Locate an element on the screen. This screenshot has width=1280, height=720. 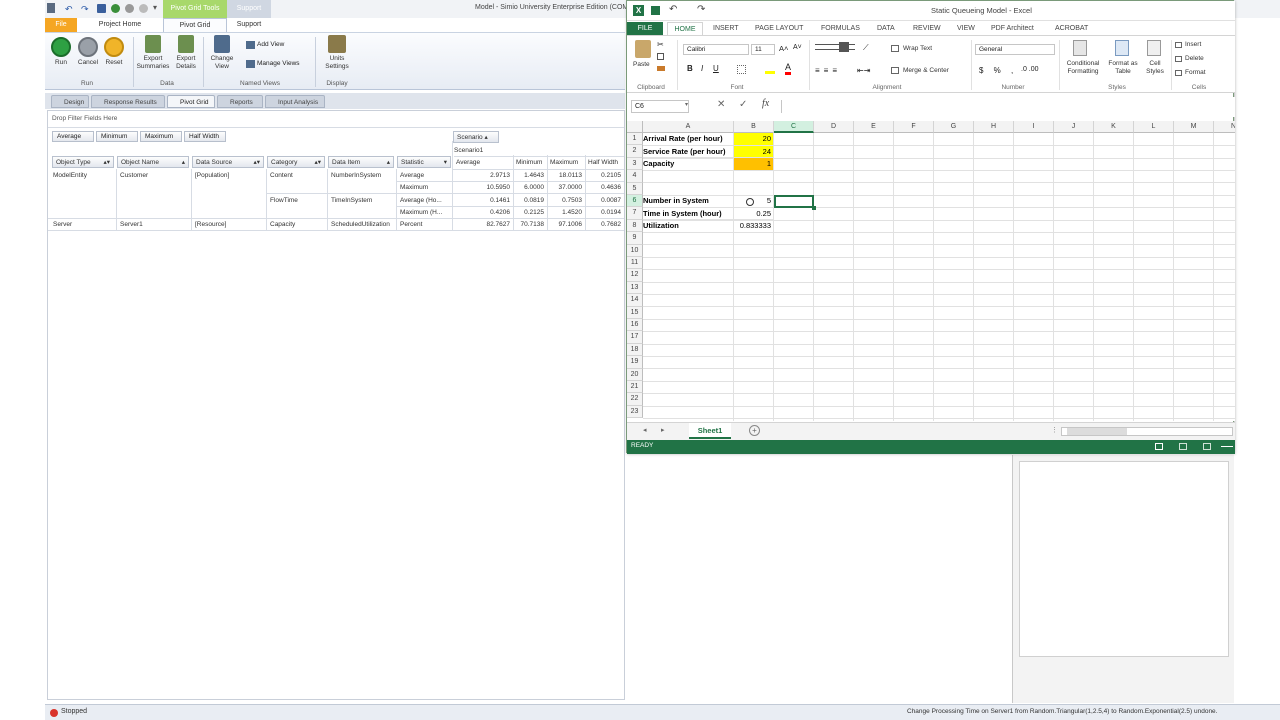
fill-handle is located at coordinates (814, 207).